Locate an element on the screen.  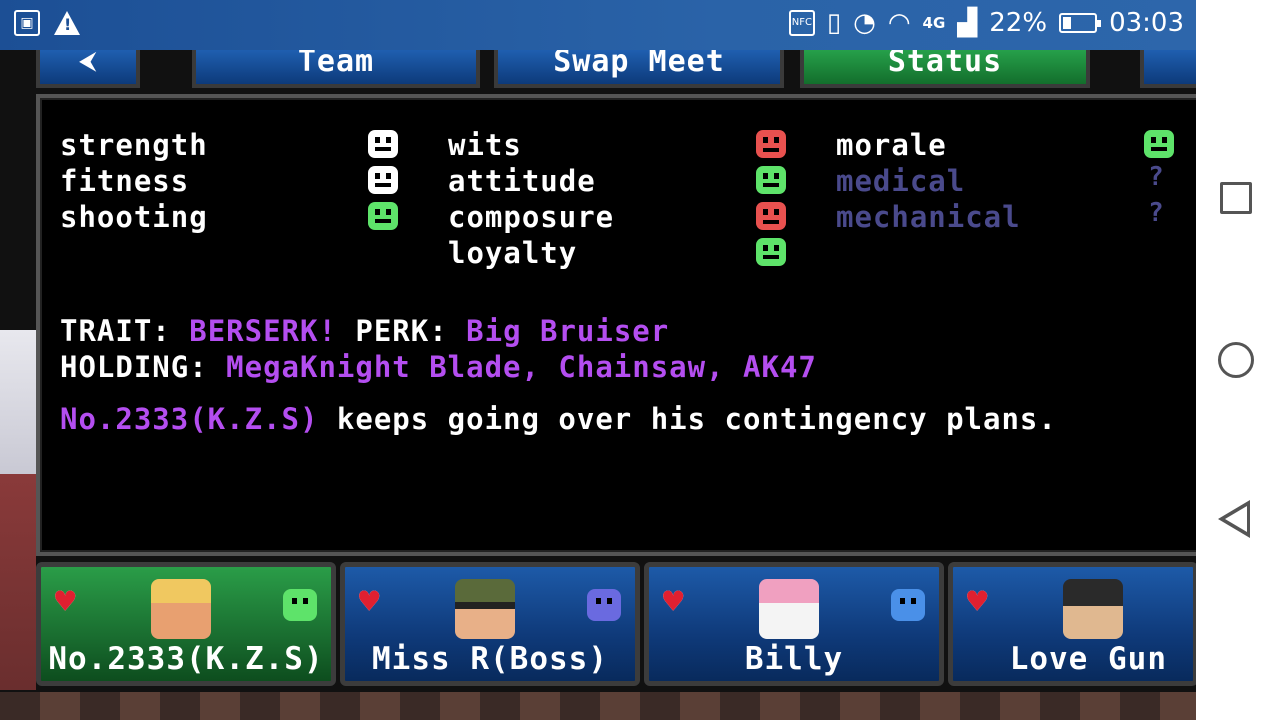
home-button is located at coordinates (1236, 360).